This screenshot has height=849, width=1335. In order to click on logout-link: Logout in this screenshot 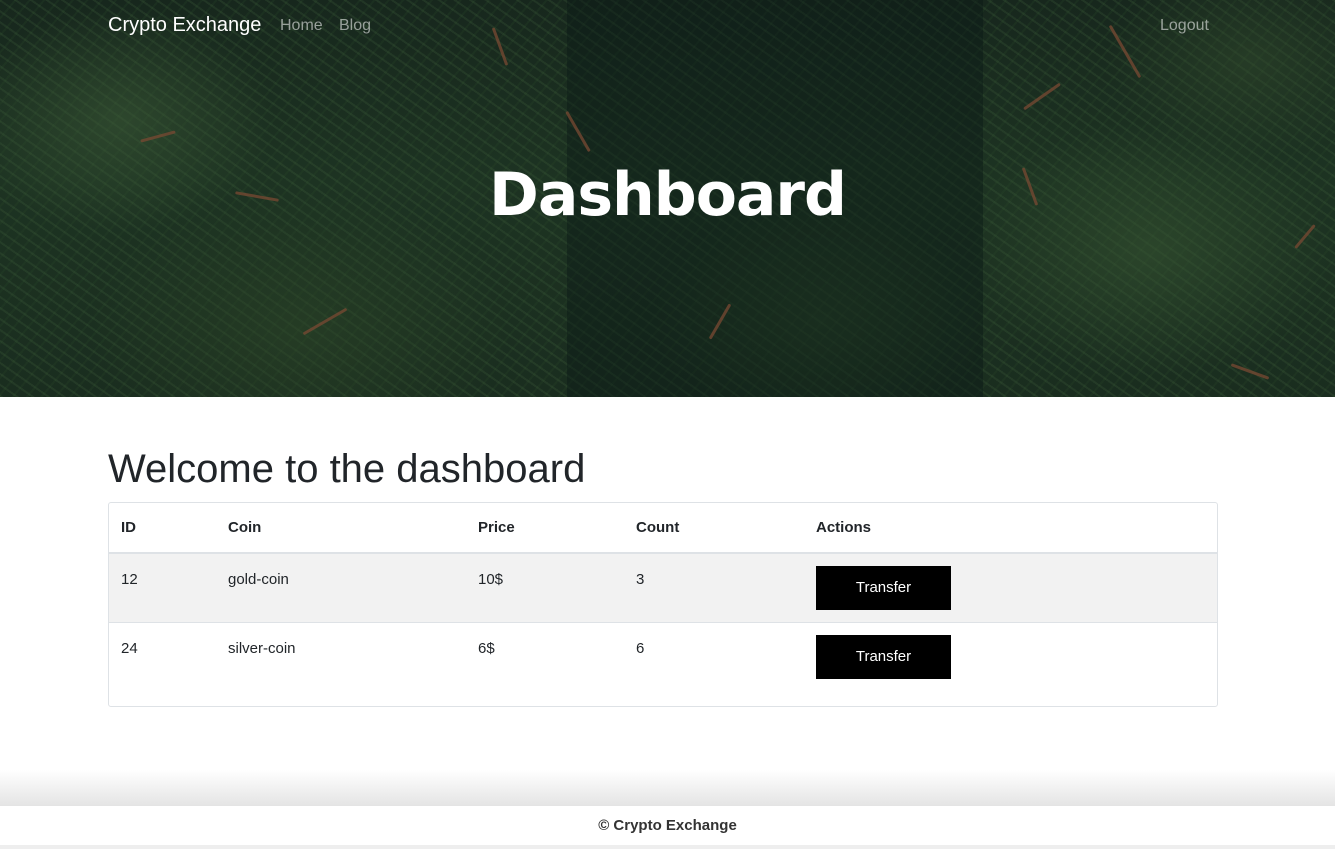, I will do `click(1184, 26)`.